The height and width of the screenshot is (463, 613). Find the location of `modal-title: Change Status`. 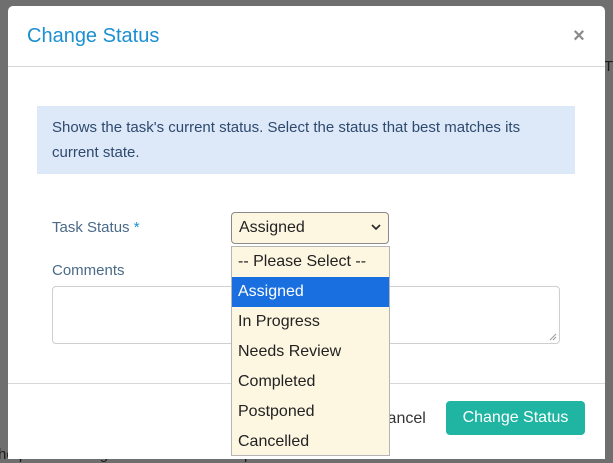

modal-title: Change Status is located at coordinates (93, 36).